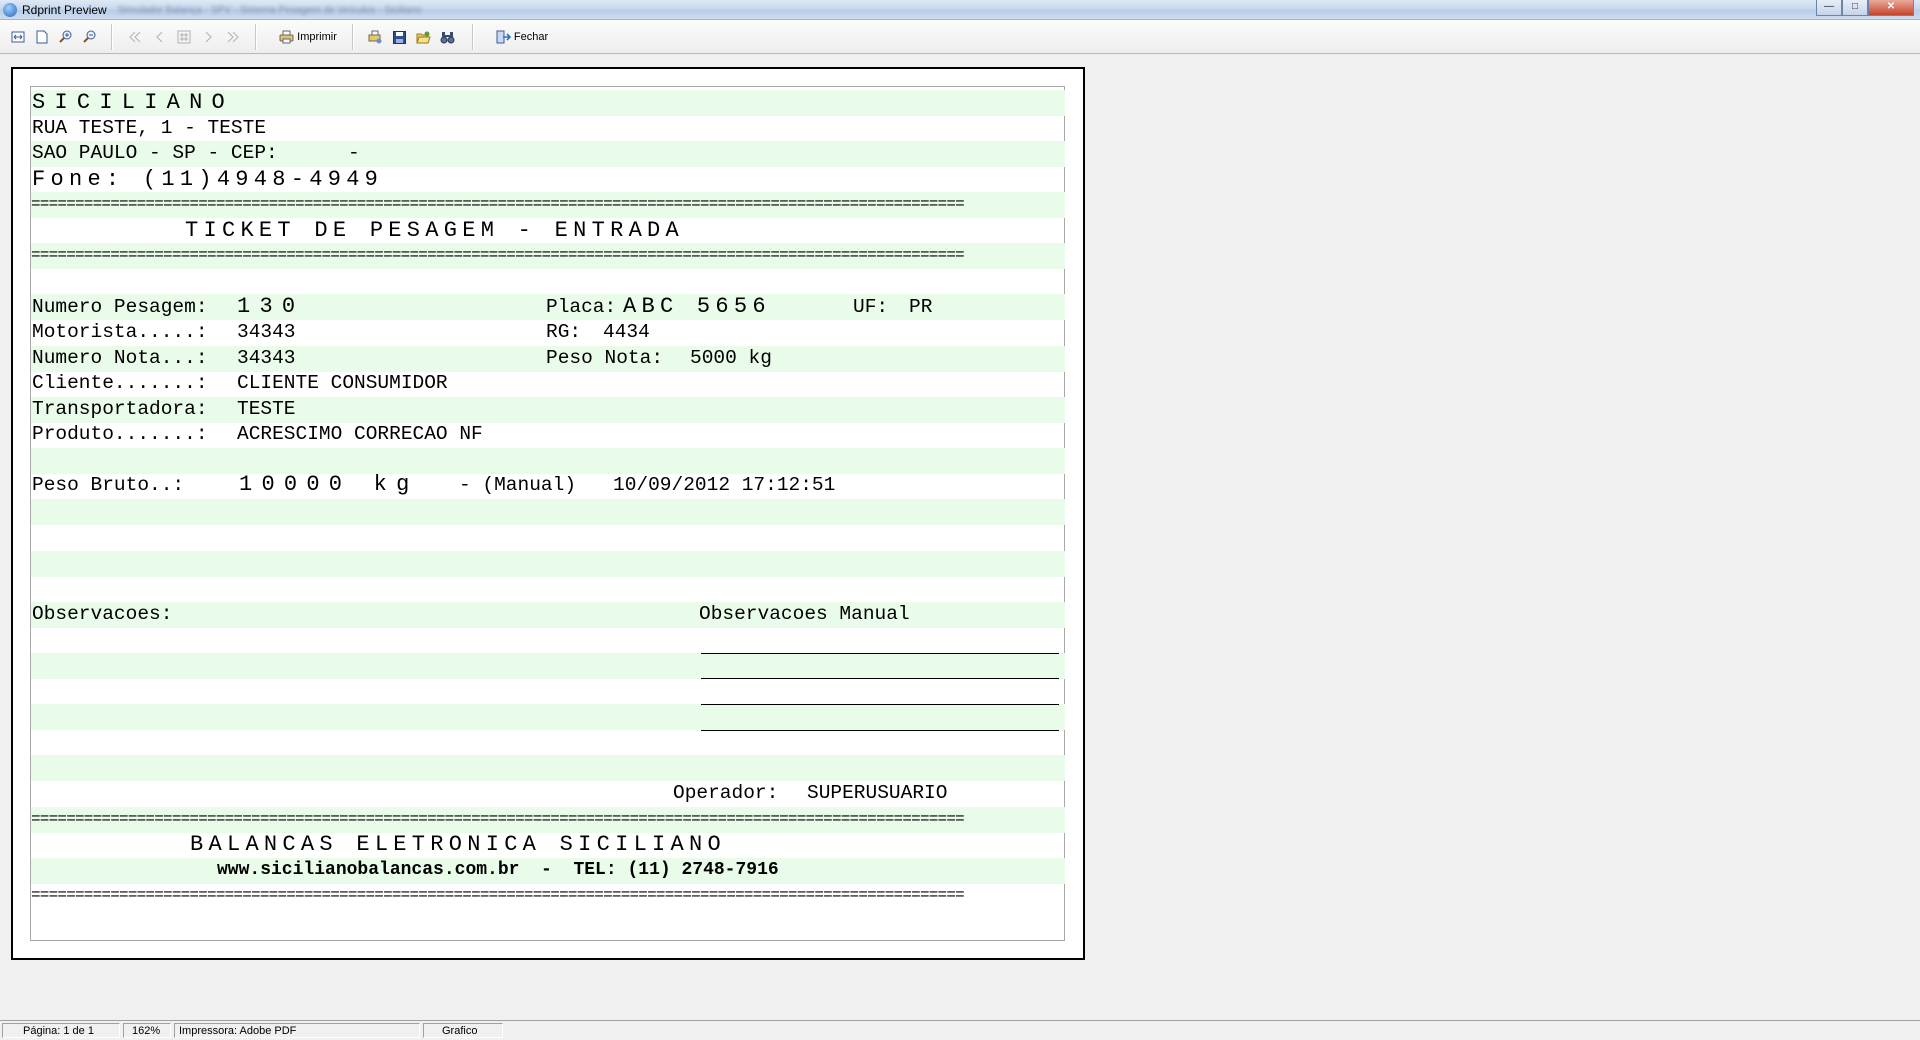 This screenshot has width=1920, height=1040. I want to click on go-to-page-button, so click(184, 37).